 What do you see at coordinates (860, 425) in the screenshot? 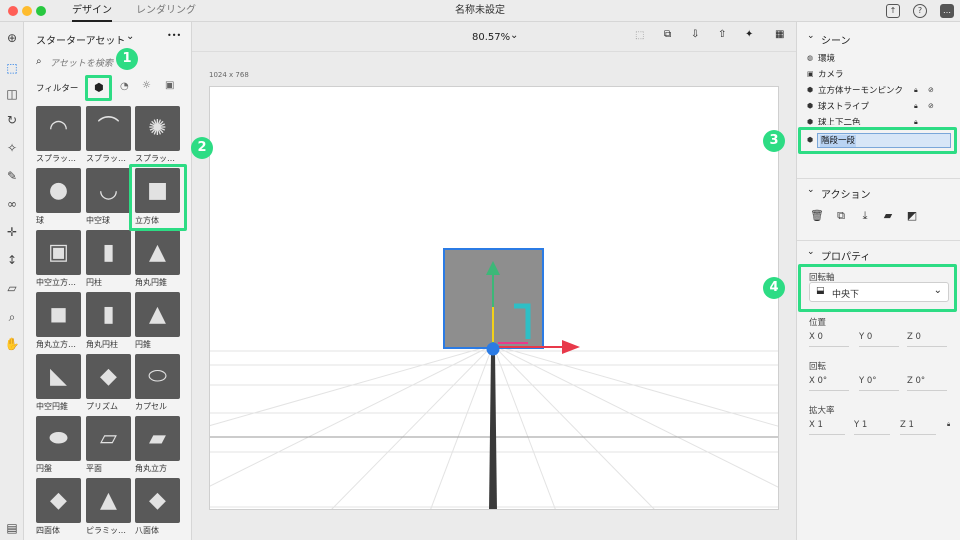
I see `scale-y-field: Y 1` at bounding box center [860, 425].